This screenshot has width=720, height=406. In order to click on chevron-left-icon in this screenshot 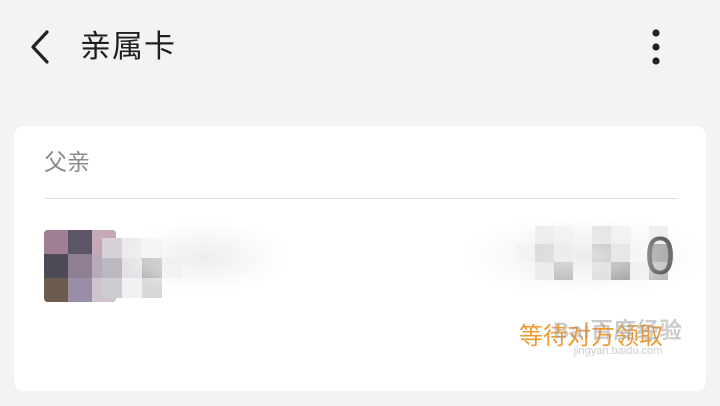, I will do `click(40, 47)`.